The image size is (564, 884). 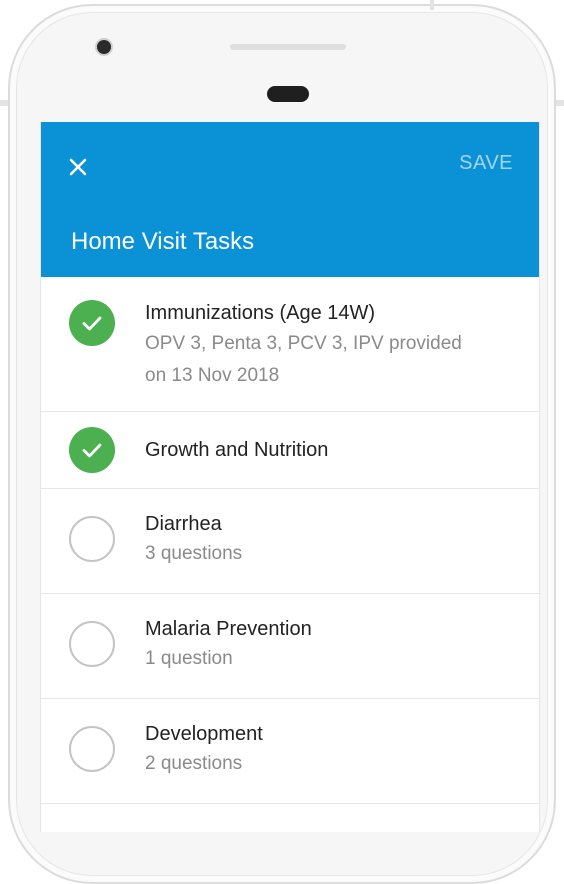 I want to click on task-subtitle: OPV 3, Penta 3, PCV 3, IPV provided, so click(x=303, y=343).